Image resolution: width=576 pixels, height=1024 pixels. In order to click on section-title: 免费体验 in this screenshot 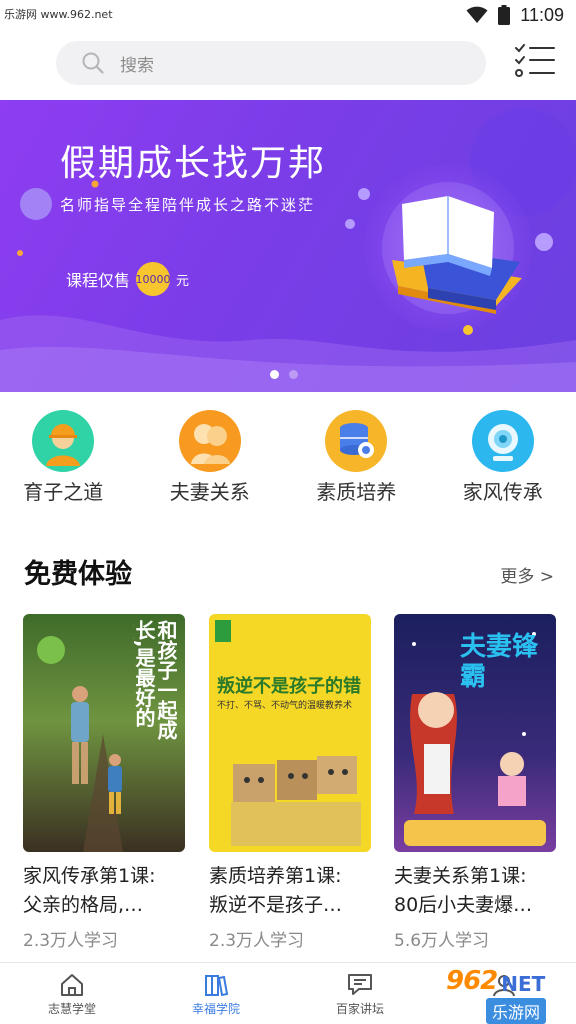, I will do `click(78, 574)`.